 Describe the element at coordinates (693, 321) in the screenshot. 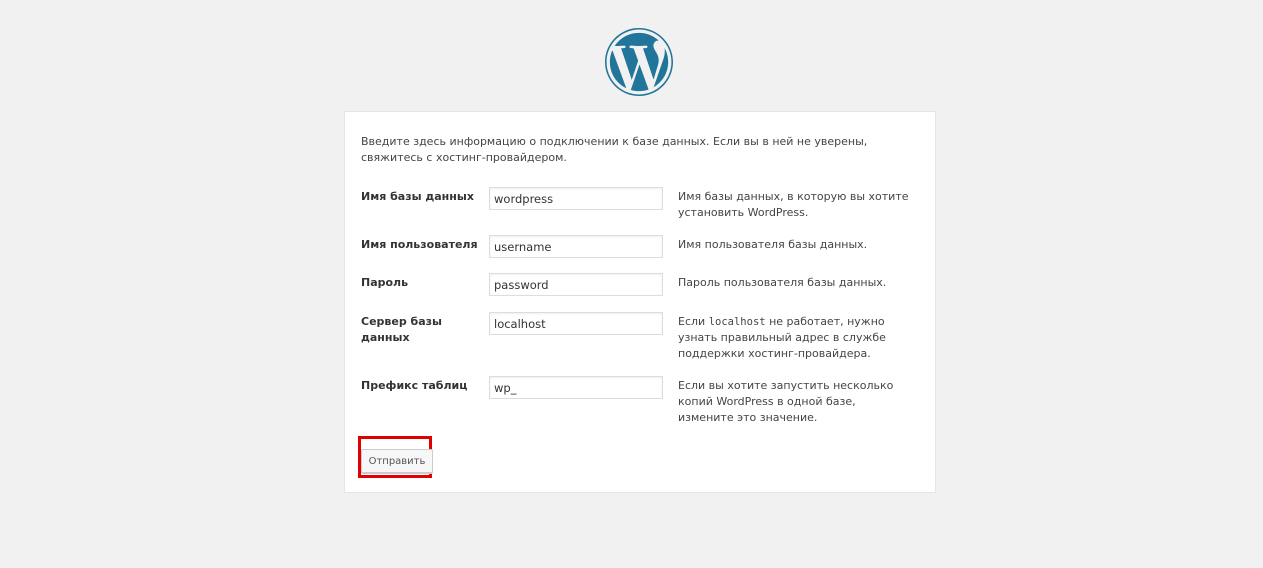

I see `dbhost-description-prefix: Если` at that location.